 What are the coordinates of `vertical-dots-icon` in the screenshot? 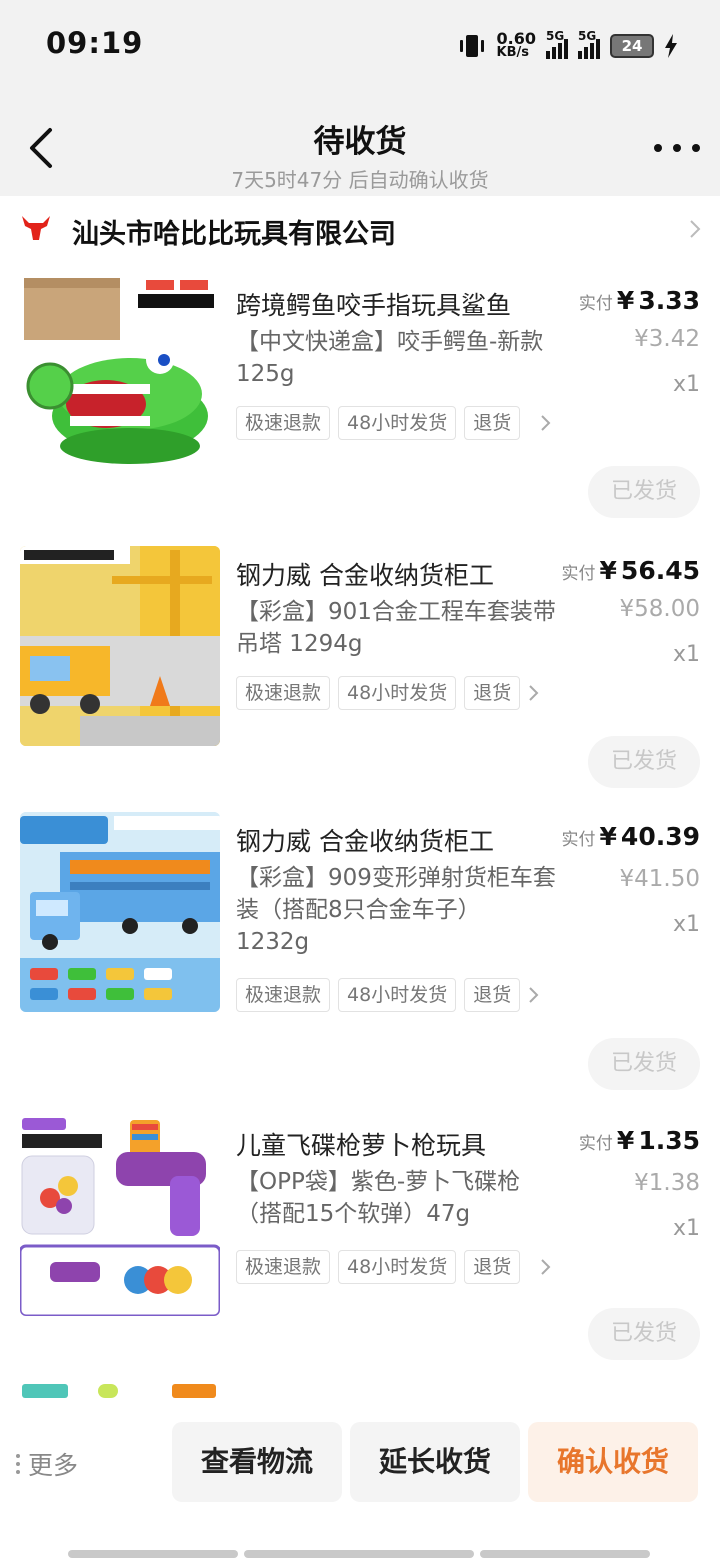 It's located at (18, 1464).